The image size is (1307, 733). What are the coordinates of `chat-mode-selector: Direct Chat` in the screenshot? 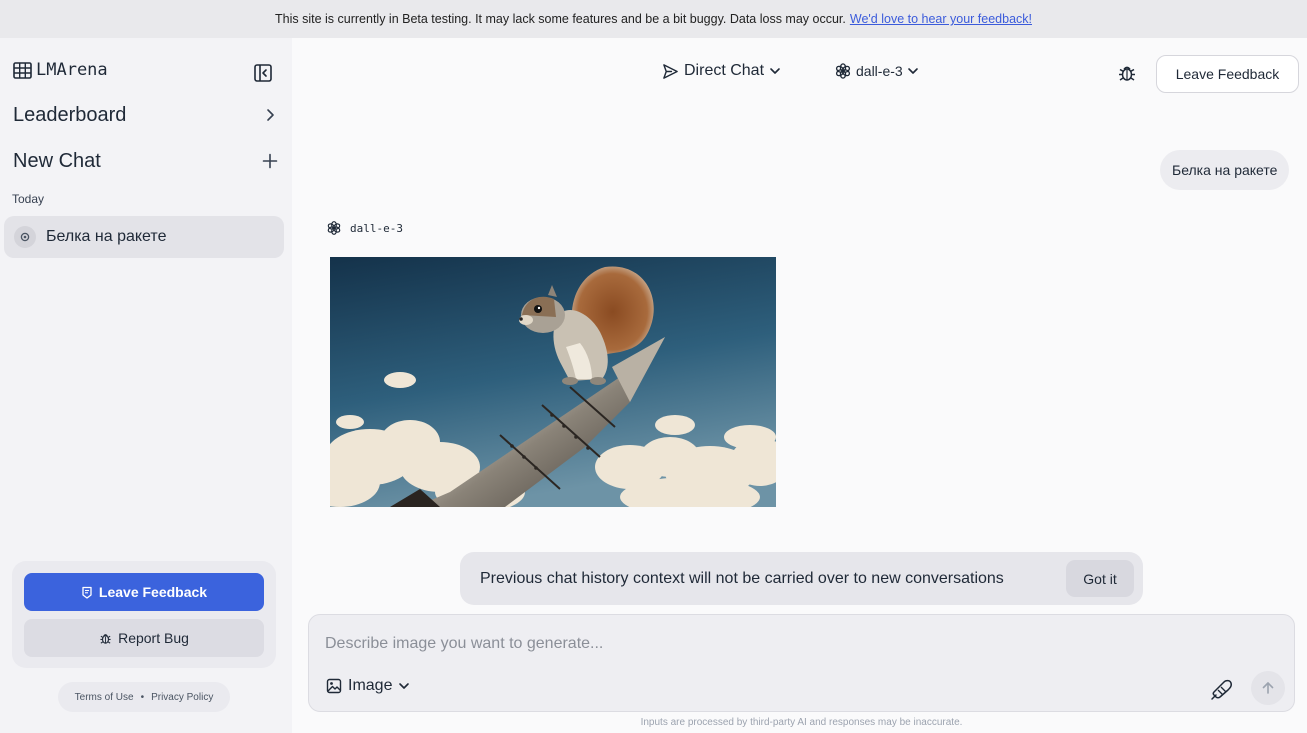 It's located at (721, 71).